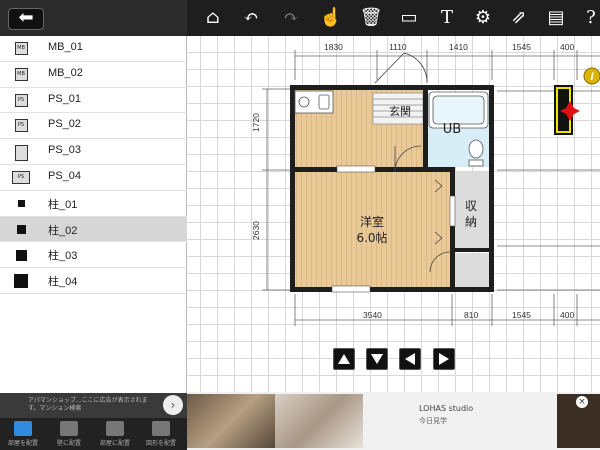  What do you see at coordinates (446, 408) in the screenshot?
I see `ad-title: LOHAS studio` at bounding box center [446, 408].